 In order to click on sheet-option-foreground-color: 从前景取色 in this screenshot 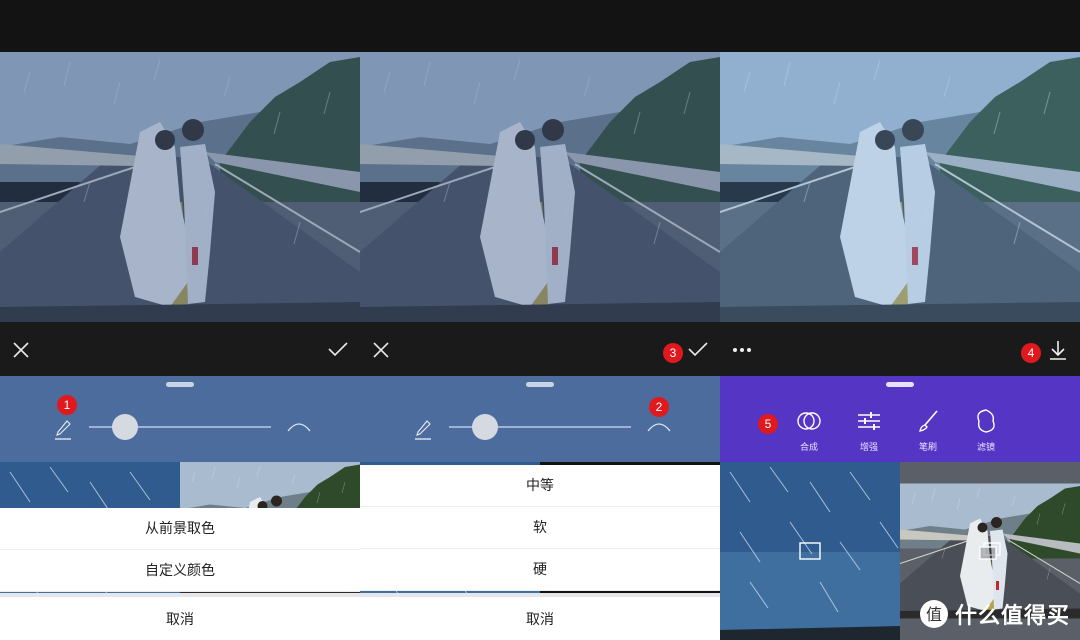, I will do `click(180, 529)`.